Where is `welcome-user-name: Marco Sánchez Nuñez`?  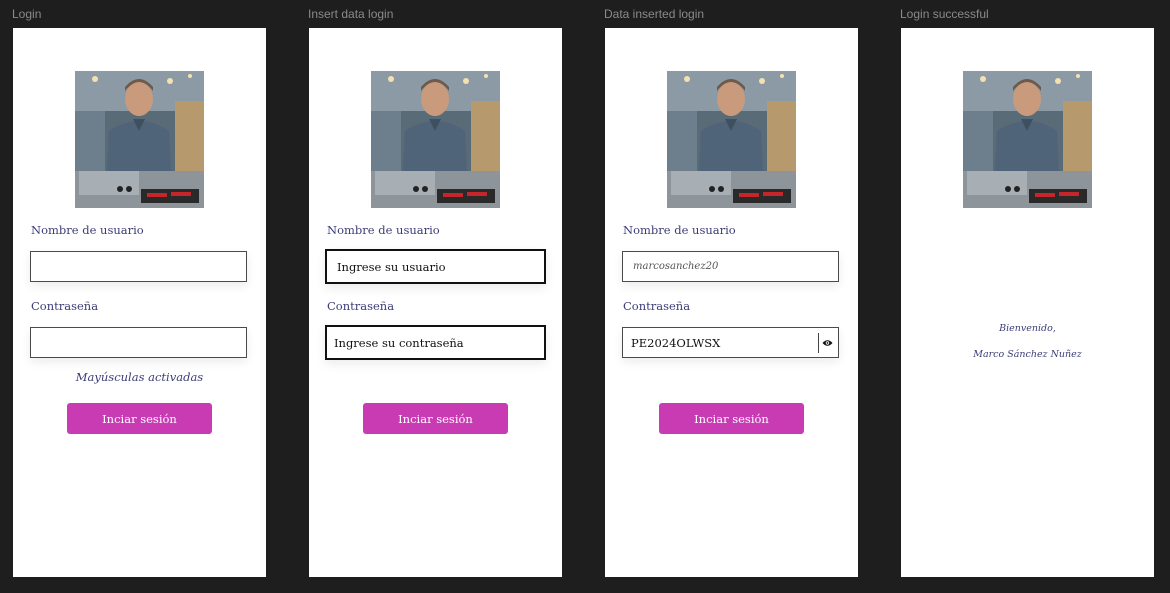
welcome-user-name: Marco Sánchez Nuñez is located at coordinates (1027, 354).